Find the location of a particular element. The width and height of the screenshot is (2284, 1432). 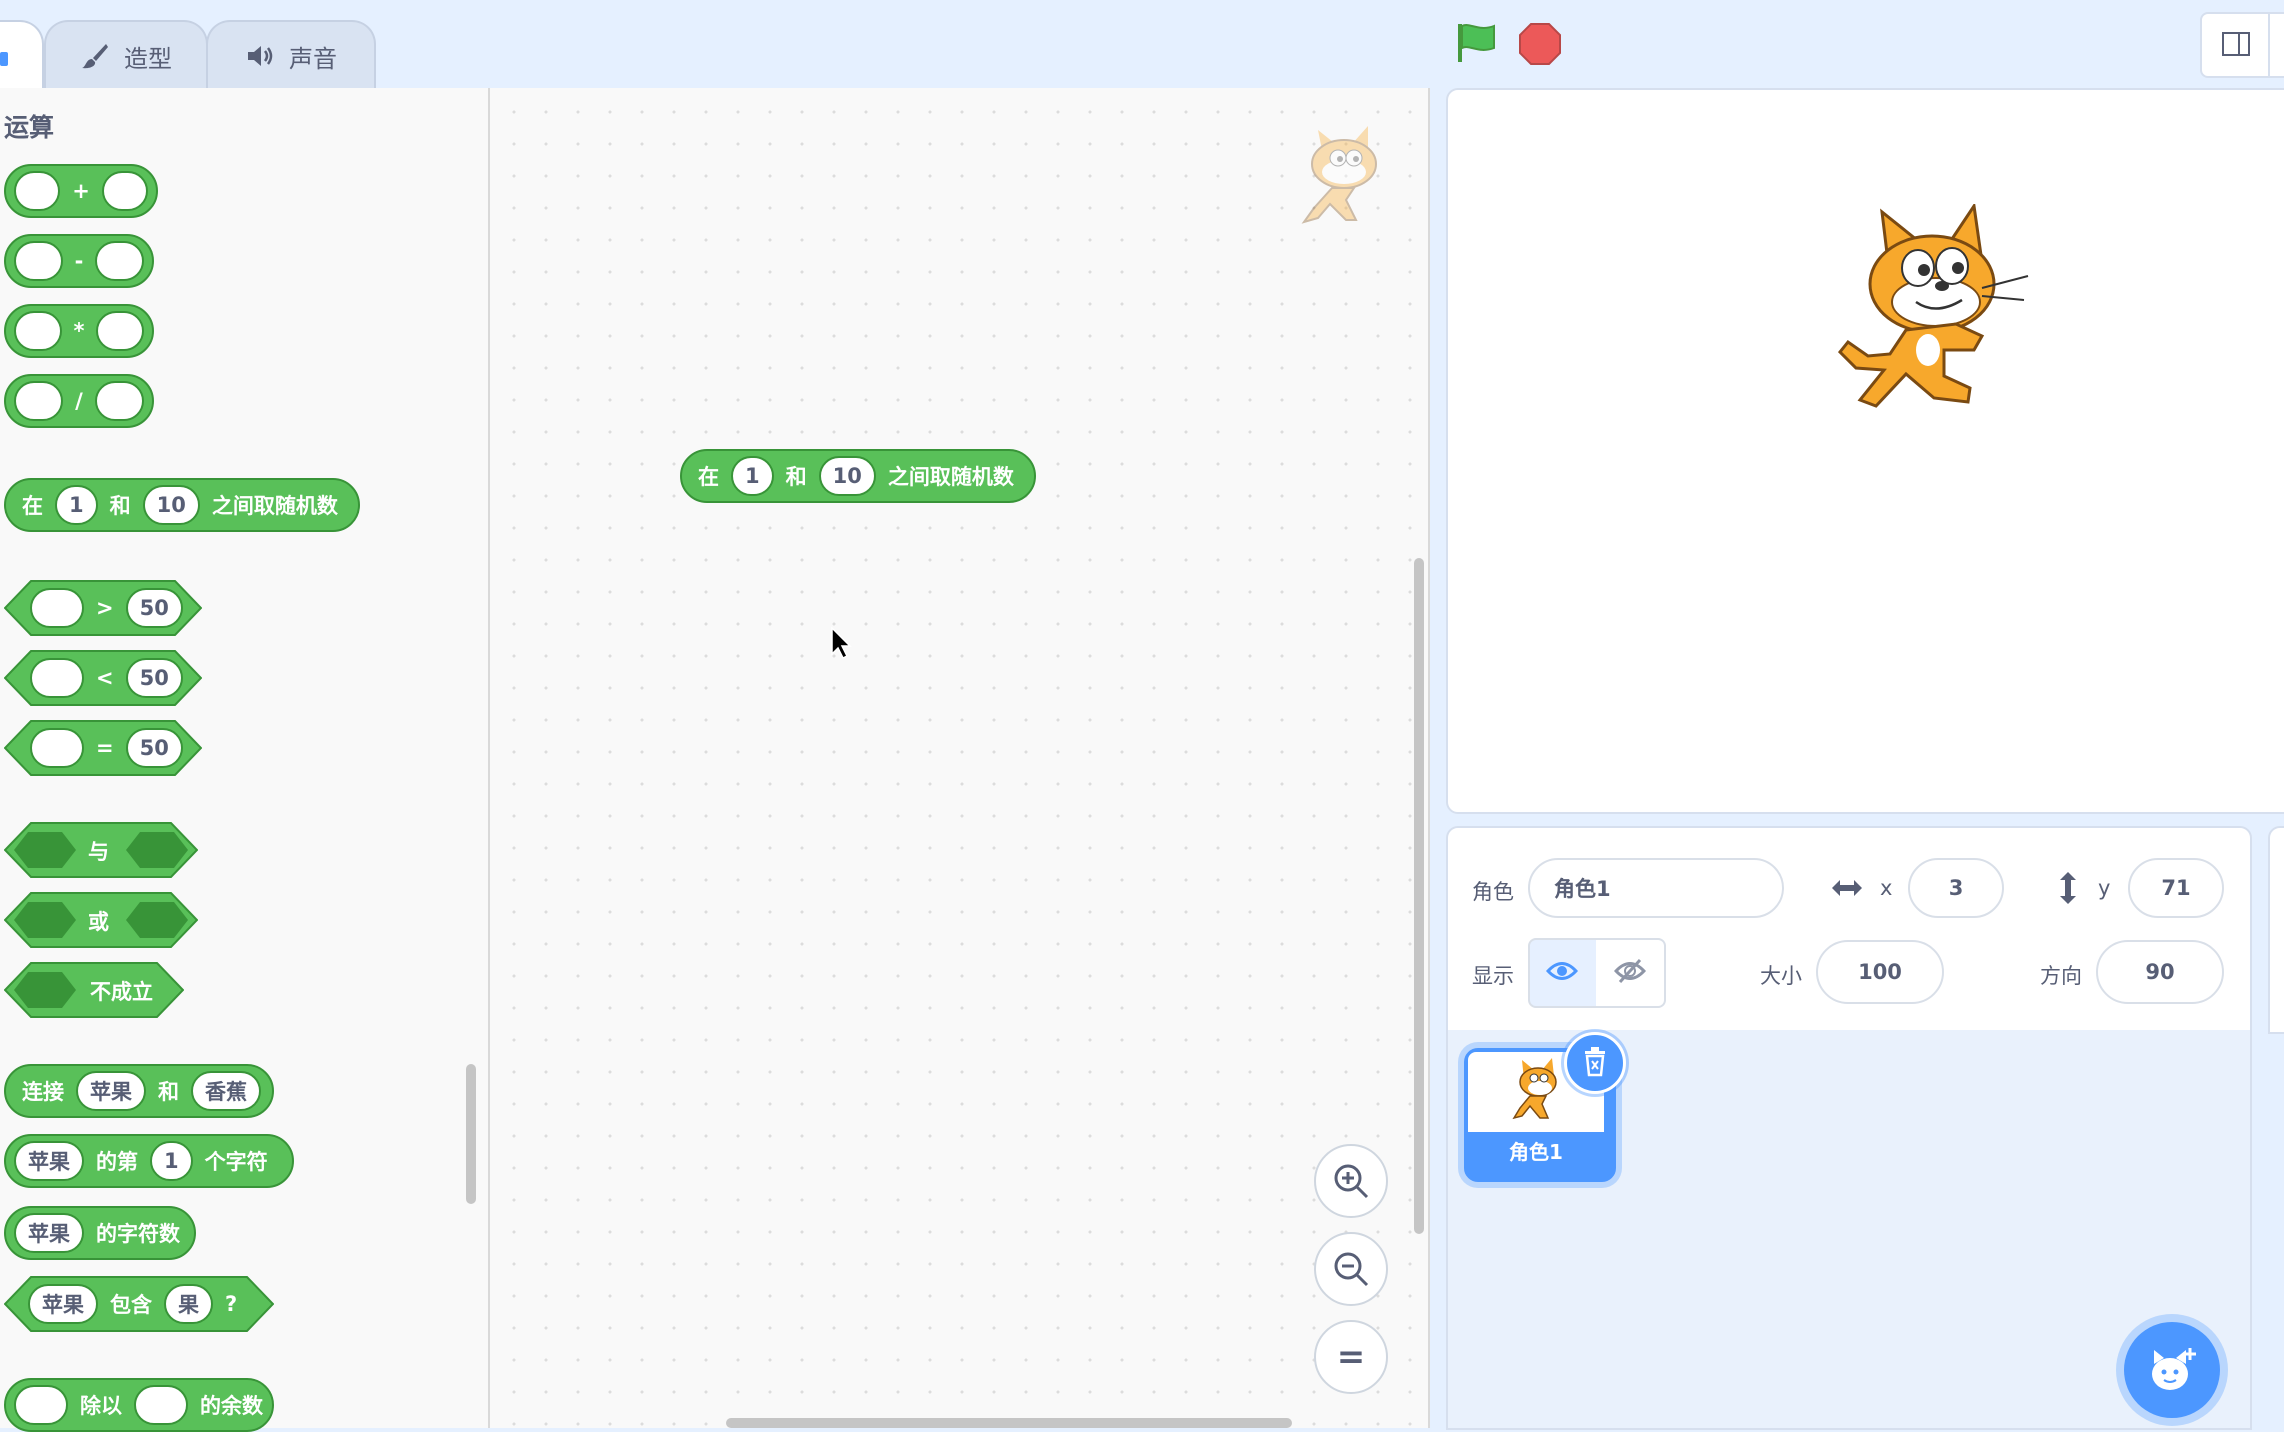

size-field: 100 is located at coordinates (1880, 972).